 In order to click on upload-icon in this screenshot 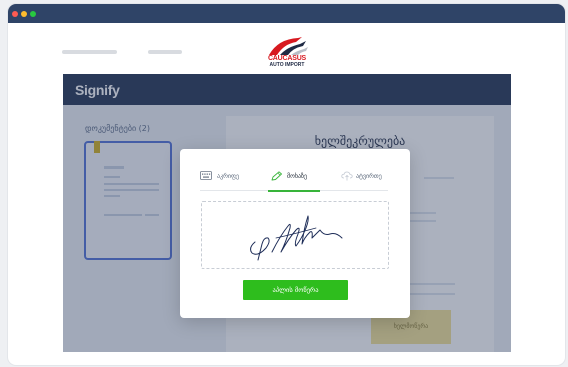, I will do `click(347, 176)`.